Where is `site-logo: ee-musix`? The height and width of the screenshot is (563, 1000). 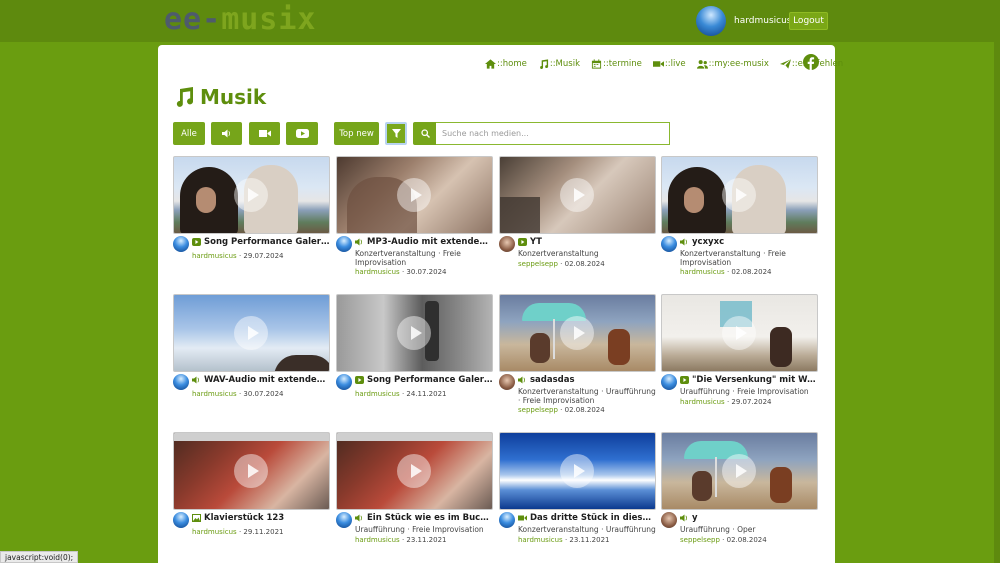
site-logo: ee-musix is located at coordinates (240, 19).